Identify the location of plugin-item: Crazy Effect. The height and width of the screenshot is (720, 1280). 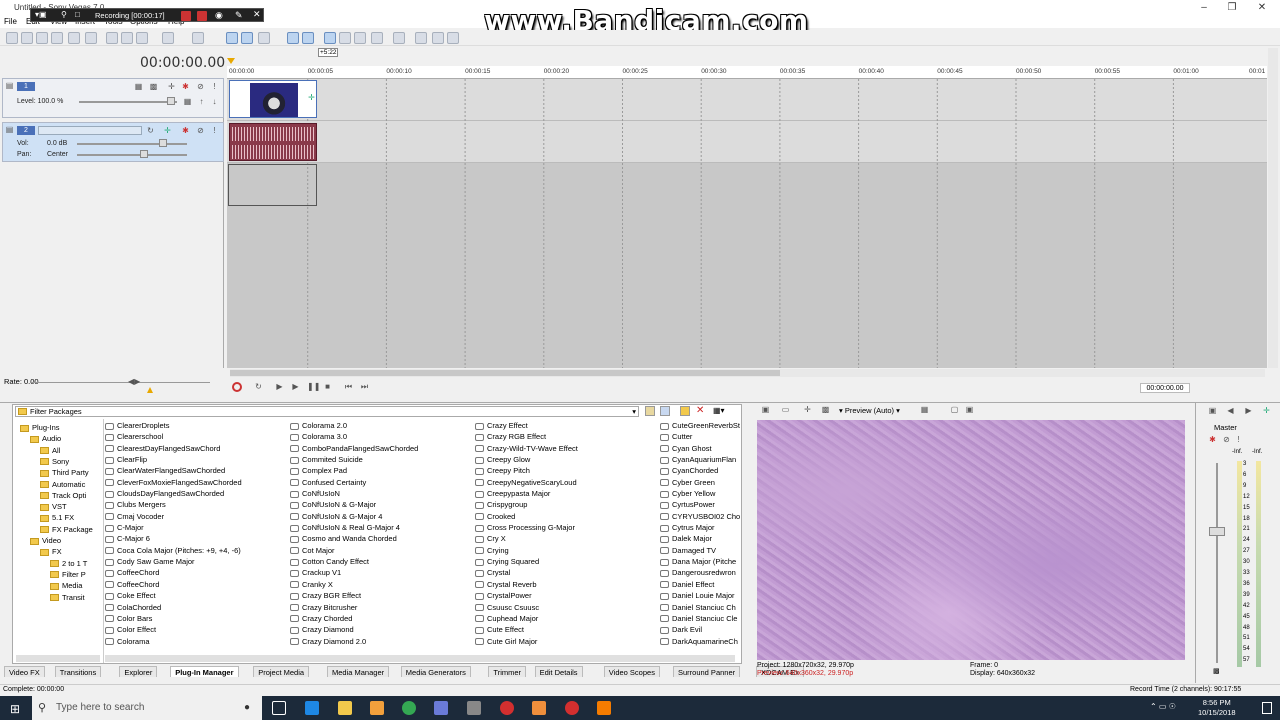
(567, 426).